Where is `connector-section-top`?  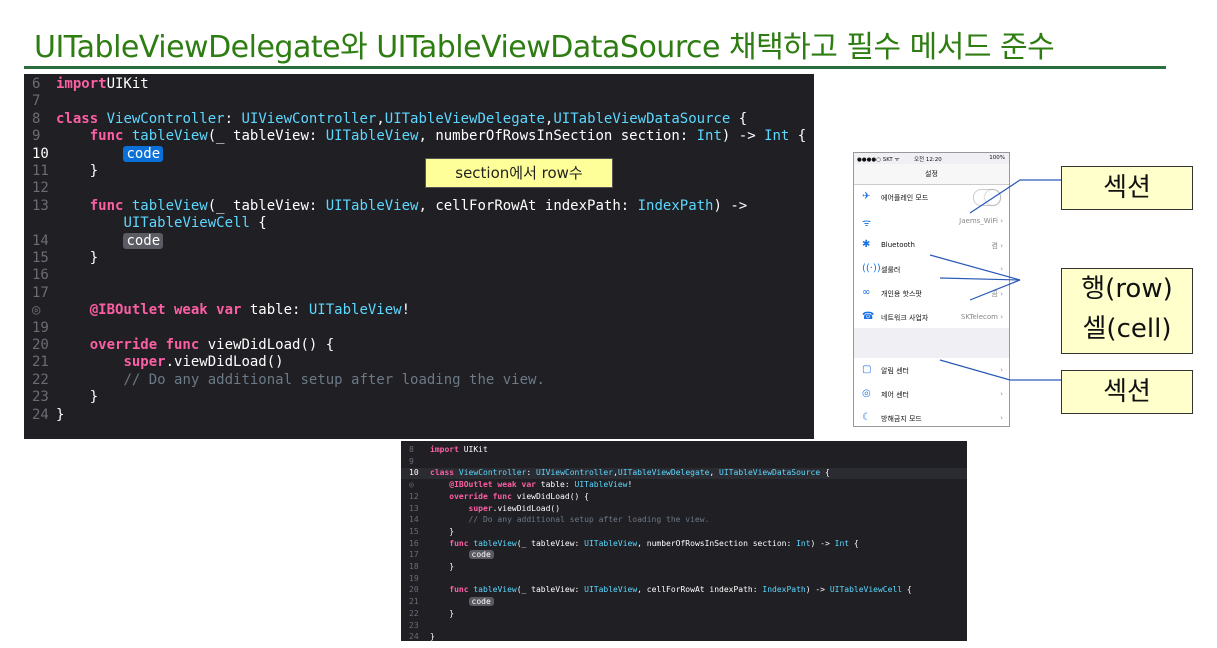 connector-section-top is located at coordinates (1015, 196).